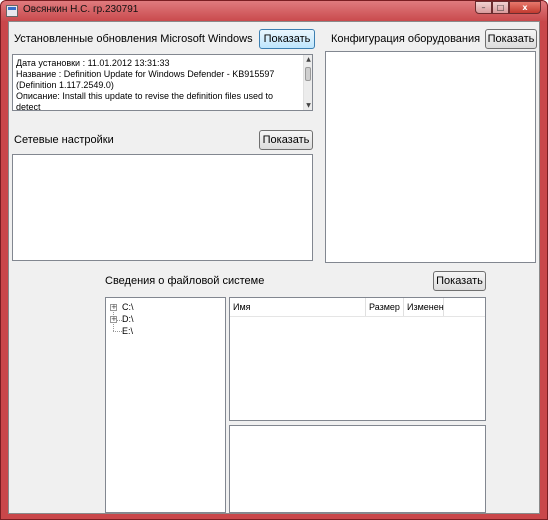 This screenshot has width=548, height=520. What do you see at coordinates (185, 281) in the screenshot?
I see `filesystem-label: Сведения о файловой системе` at bounding box center [185, 281].